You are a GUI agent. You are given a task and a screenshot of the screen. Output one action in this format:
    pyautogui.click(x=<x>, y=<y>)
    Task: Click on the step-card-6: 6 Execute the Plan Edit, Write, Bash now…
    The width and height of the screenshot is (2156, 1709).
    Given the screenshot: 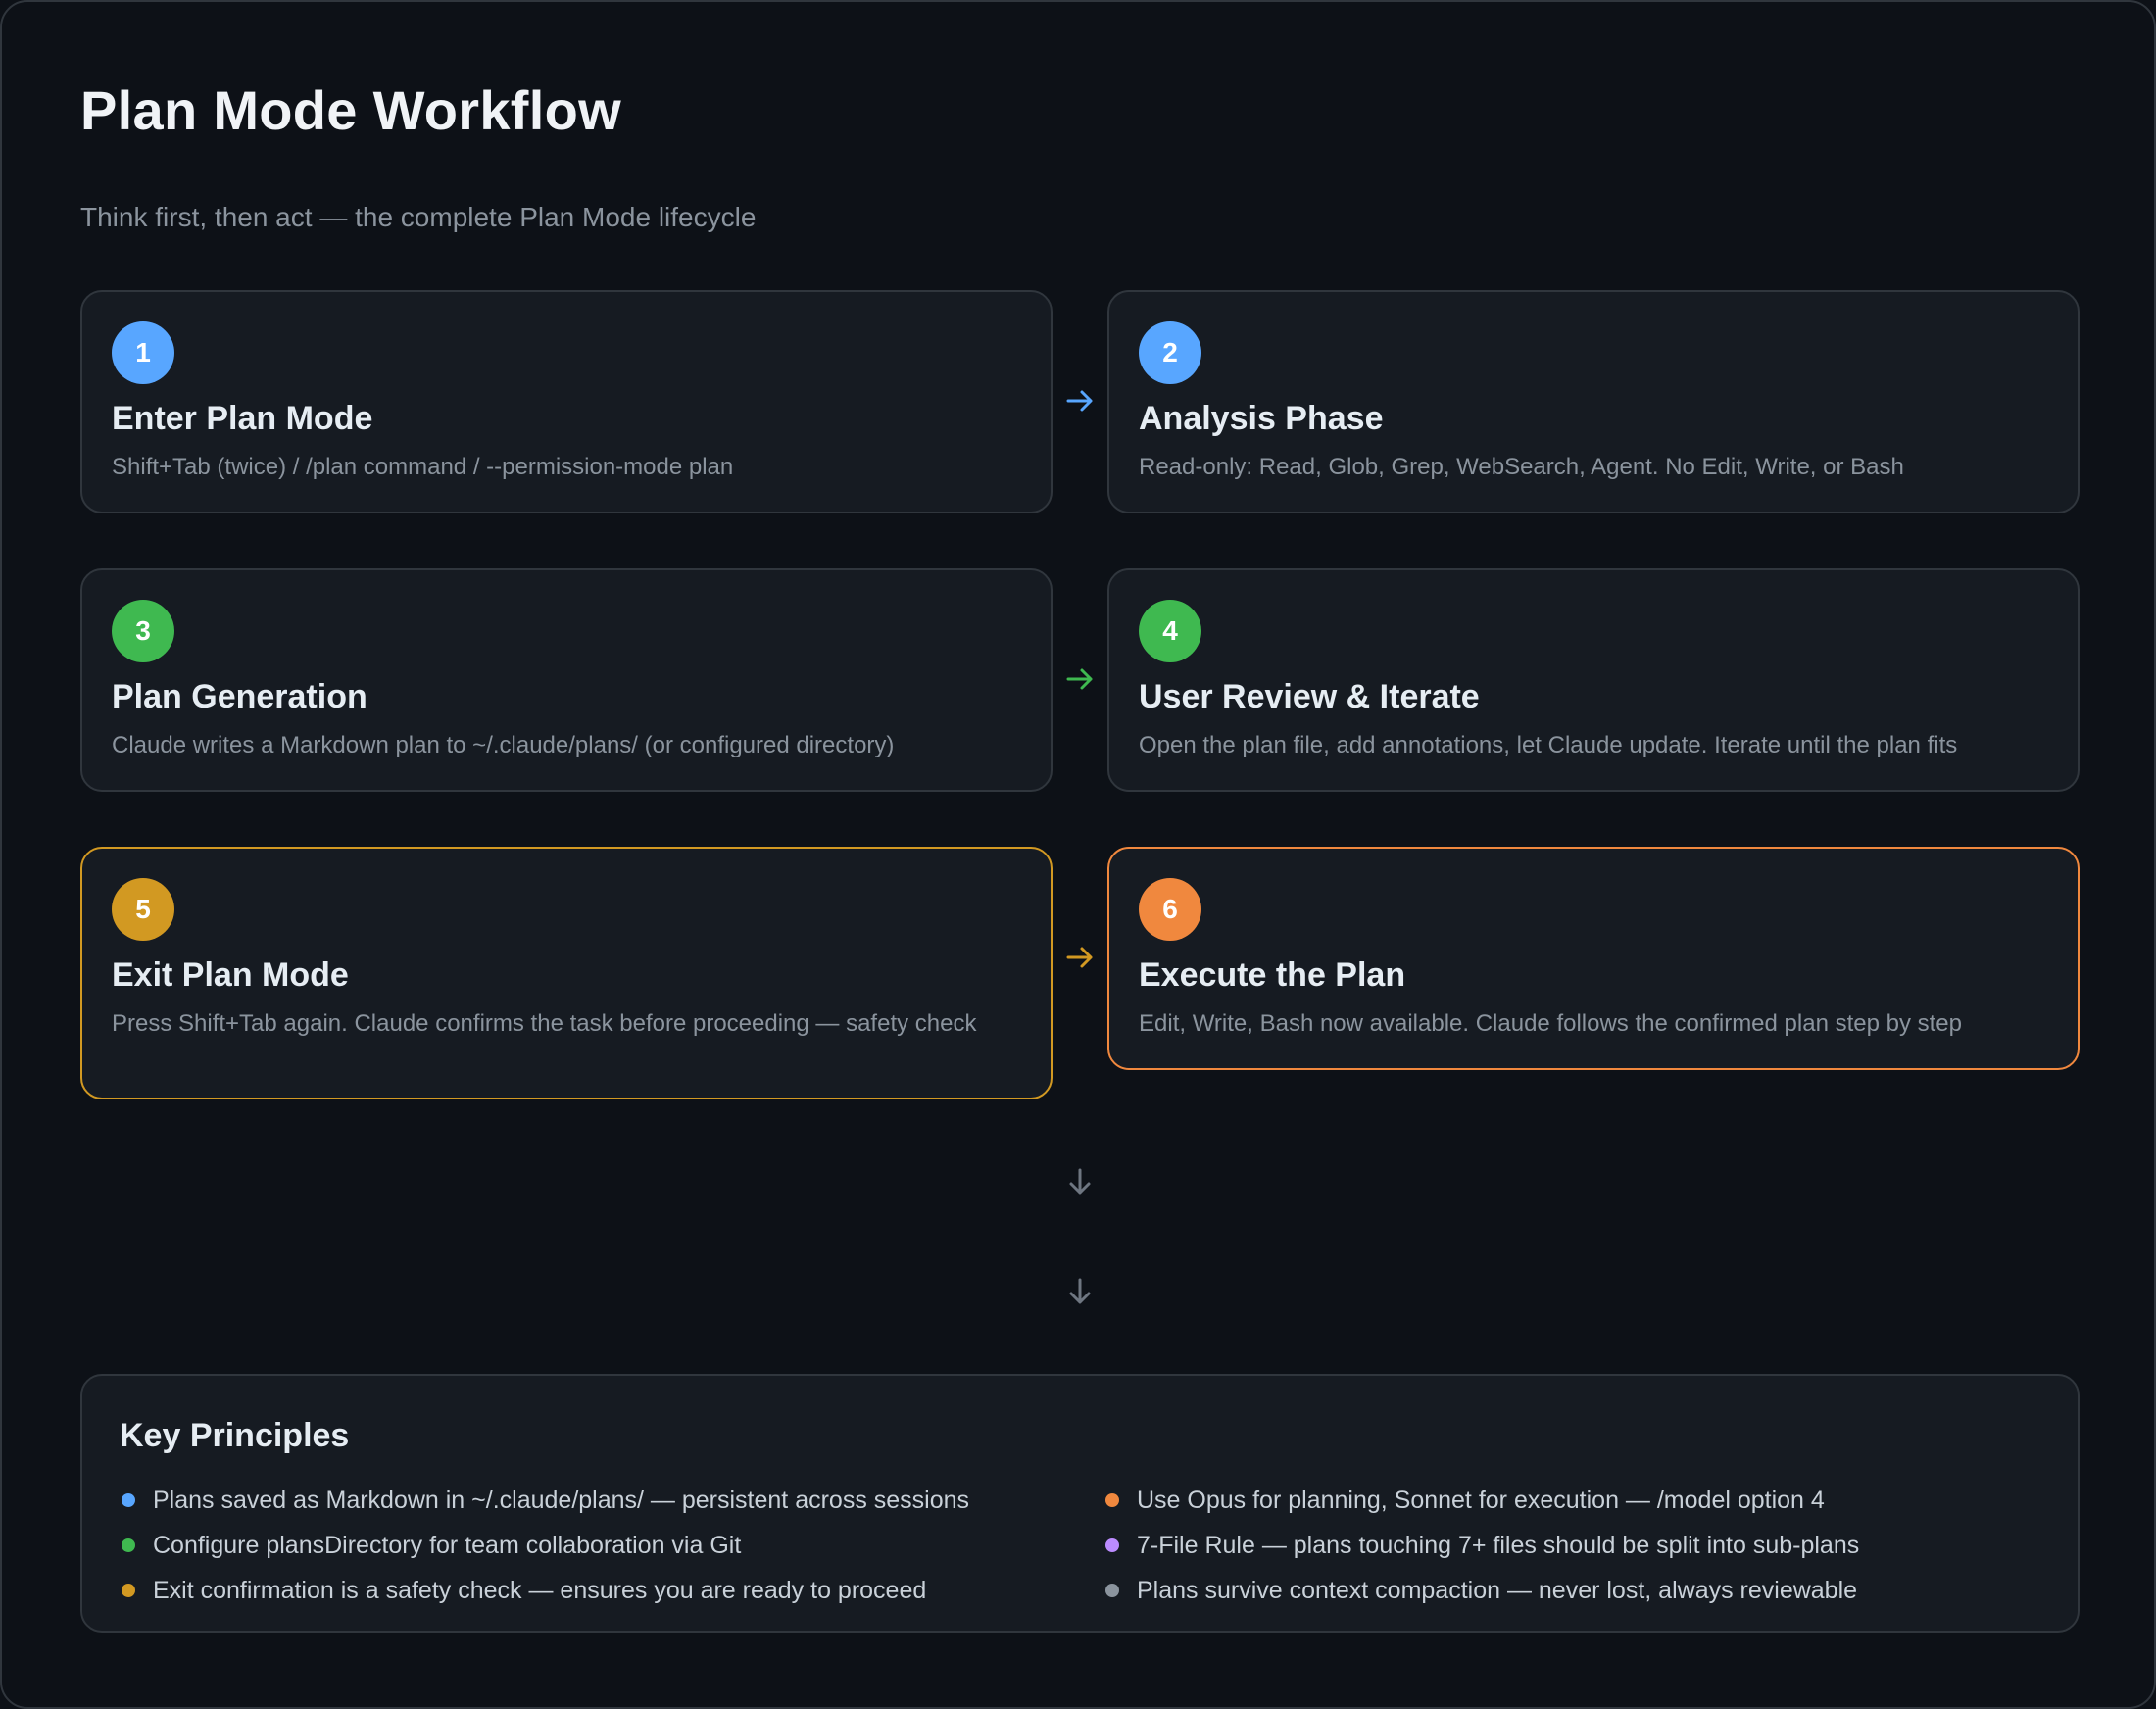 What is the action you would take?
    pyautogui.click(x=1593, y=959)
    